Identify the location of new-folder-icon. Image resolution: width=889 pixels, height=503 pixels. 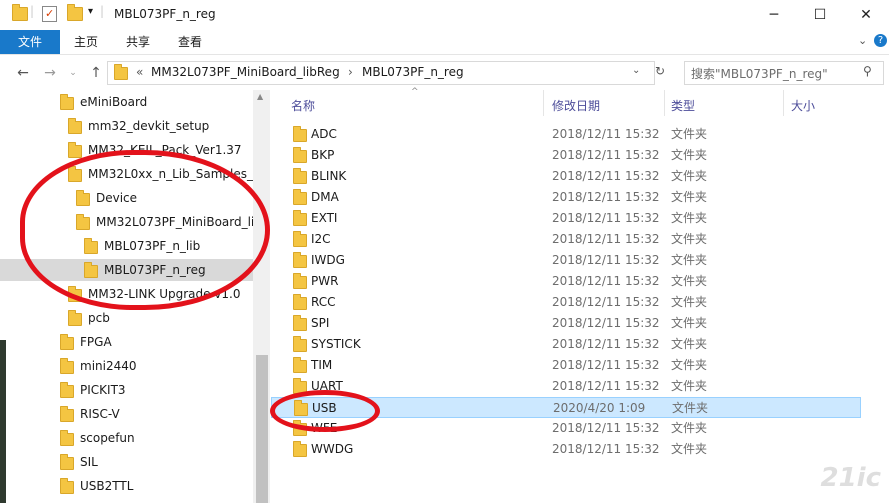
(75, 12).